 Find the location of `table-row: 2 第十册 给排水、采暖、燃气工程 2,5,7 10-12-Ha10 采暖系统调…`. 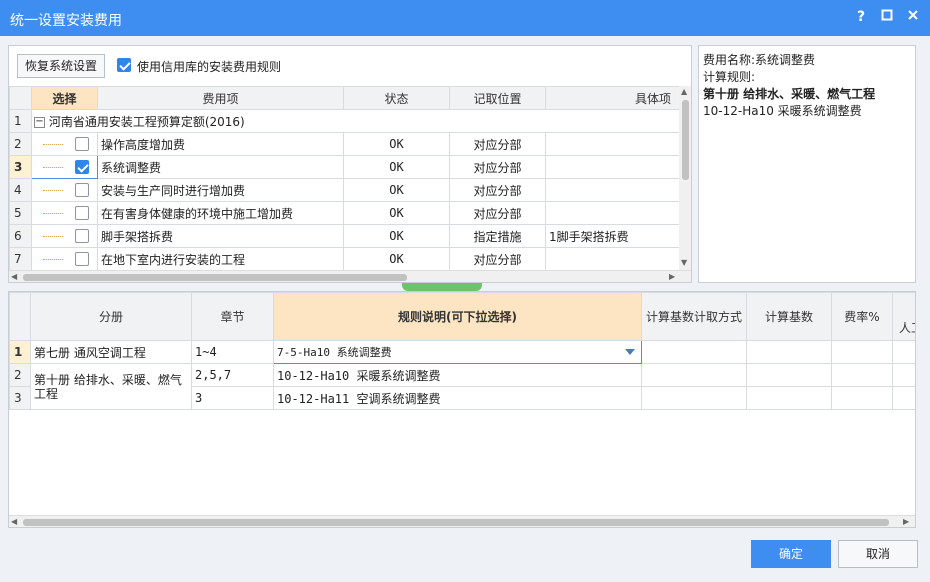

table-row: 2 第十册 给排水、采暖、燃气工程 2,5,7 10-12-Ha10 采暖系统调… is located at coordinates (462, 386).